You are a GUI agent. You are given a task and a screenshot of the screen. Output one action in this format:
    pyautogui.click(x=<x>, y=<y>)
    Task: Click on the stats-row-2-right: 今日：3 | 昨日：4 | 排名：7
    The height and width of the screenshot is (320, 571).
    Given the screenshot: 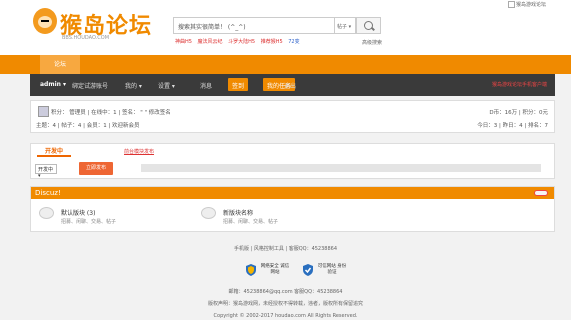 What is the action you would take?
    pyautogui.click(x=512, y=126)
    